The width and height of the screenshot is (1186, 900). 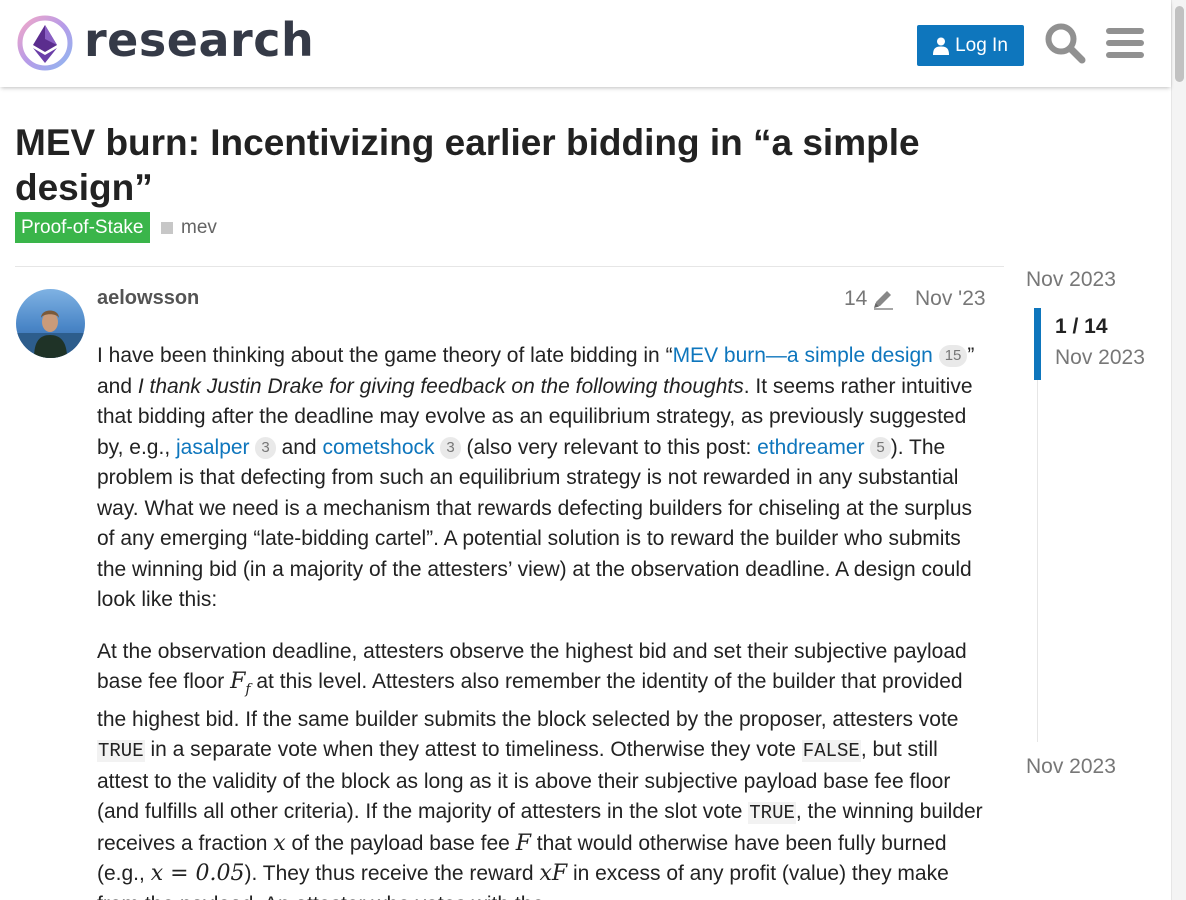 What do you see at coordinates (167, 228) in the screenshot?
I see `tag-square-icon` at bounding box center [167, 228].